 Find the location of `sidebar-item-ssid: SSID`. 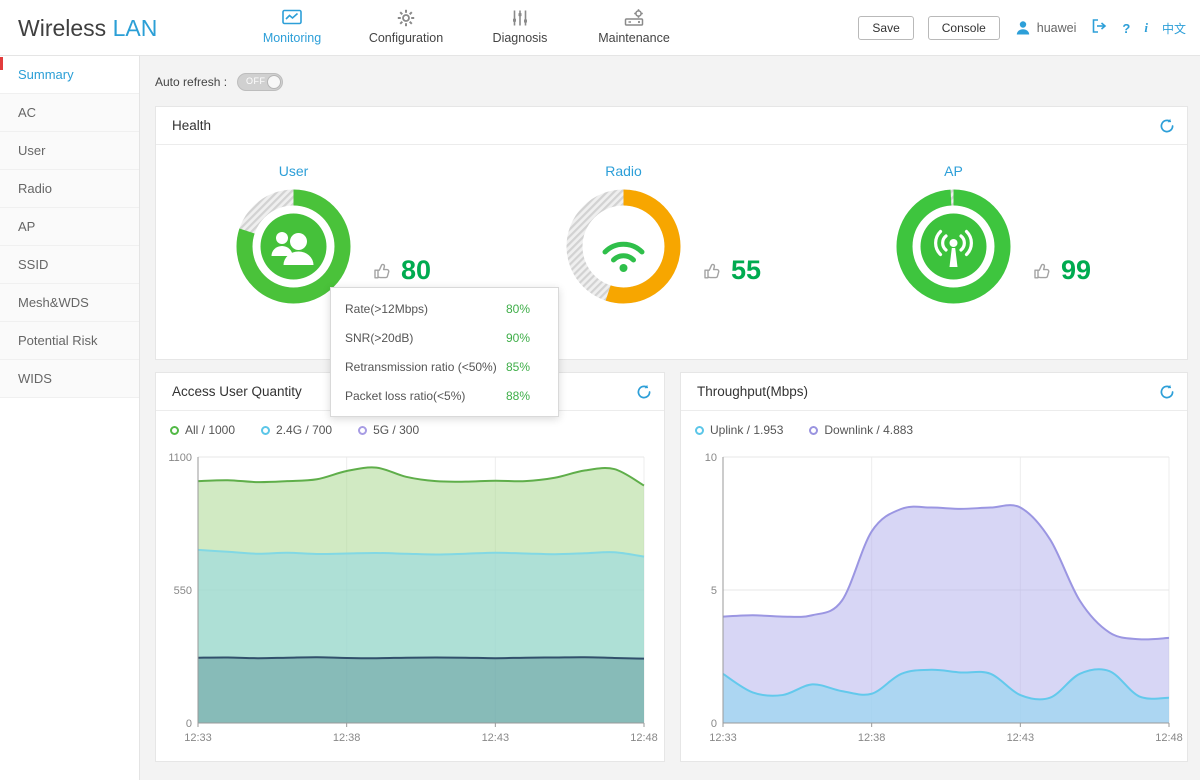

sidebar-item-ssid: SSID is located at coordinates (69, 265).